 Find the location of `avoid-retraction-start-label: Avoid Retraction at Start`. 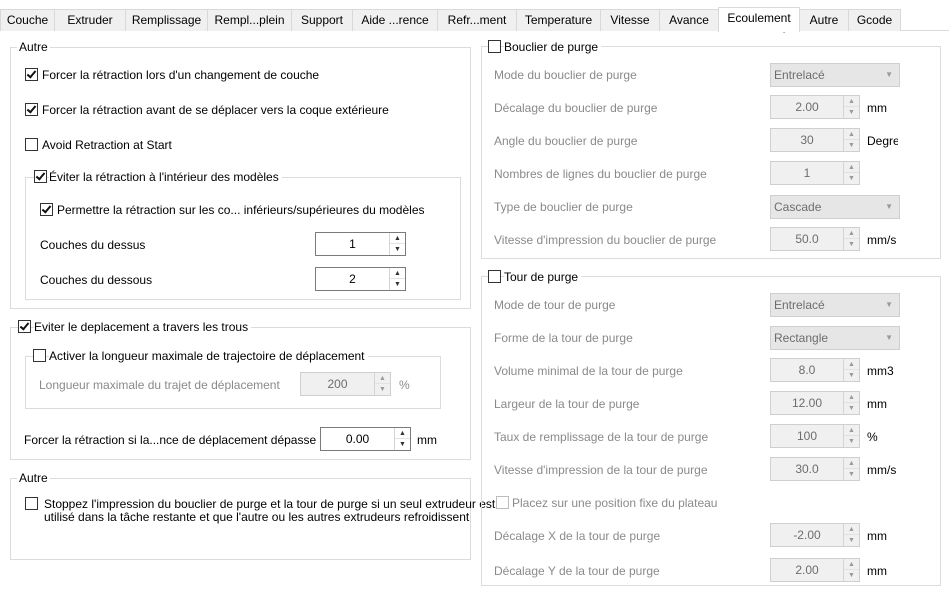

avoid-retraction-start-label: Avoid Retraction at Start is located at coordinates (107, 145).